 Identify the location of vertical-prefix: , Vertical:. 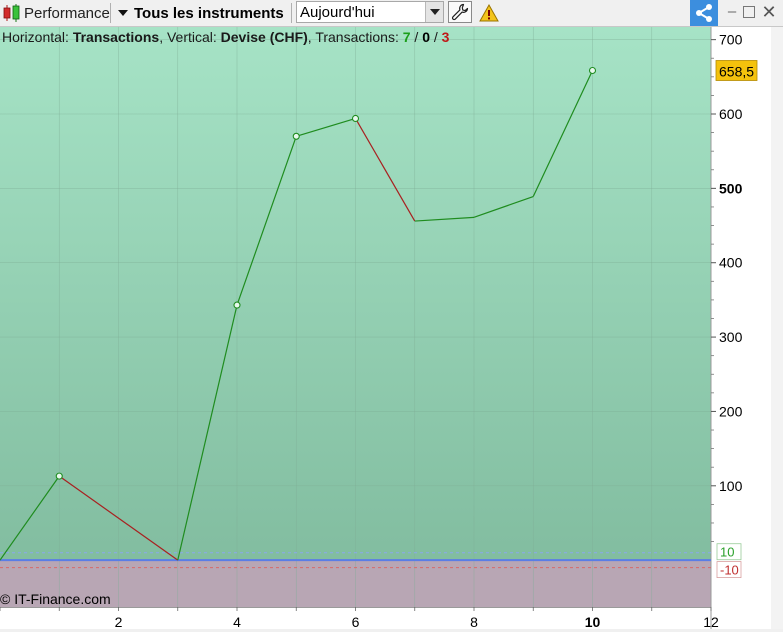
(190, 37).